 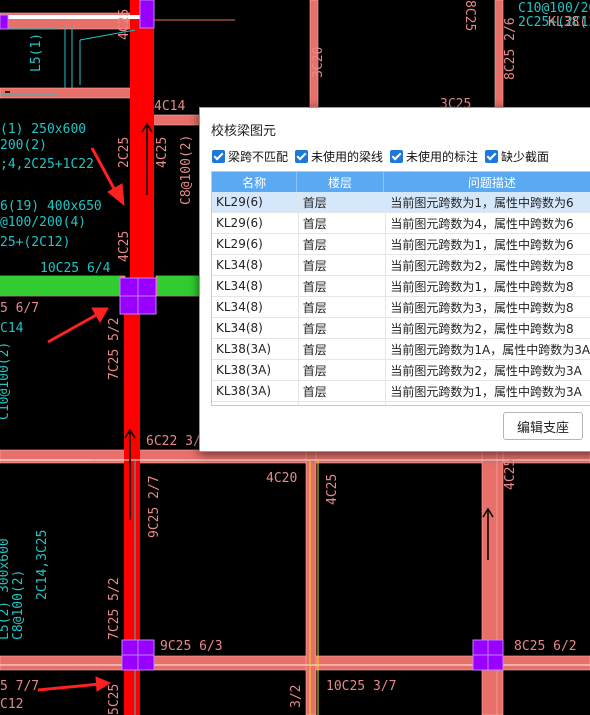 I want to click on table-row: KL38(3A) 首层 当前图元跨数为1，属性中跨数为3A, so click(x=401, y=391).